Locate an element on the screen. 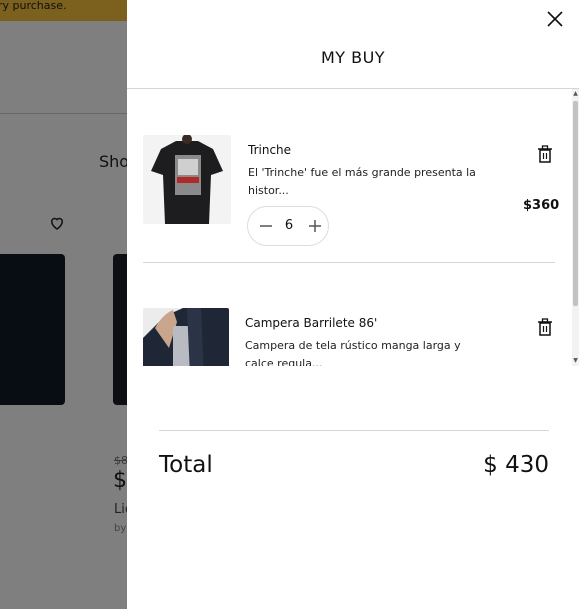 The height and width of the screenshot is (609, 579). item-name: Campera Barrilete 86' is located at coordinates (311, 323).